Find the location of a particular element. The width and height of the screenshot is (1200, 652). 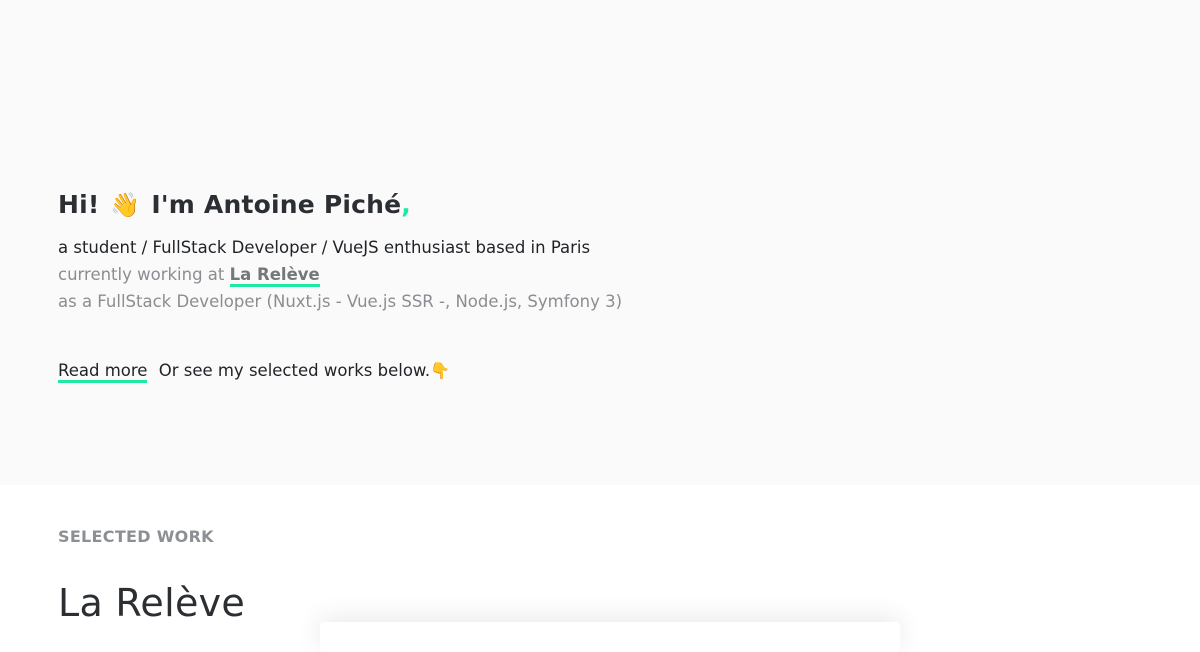

intro-line-company: currently working at La Relève is located at coordinates (608, 274).